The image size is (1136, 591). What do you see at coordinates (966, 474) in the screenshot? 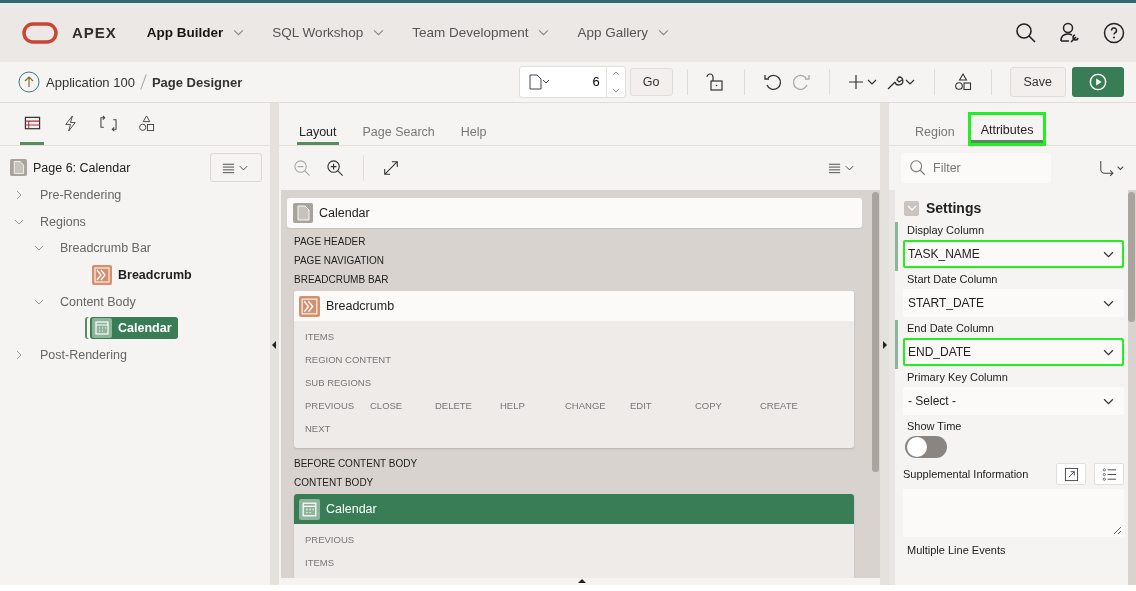
I see `field-label: Supplemental Information` at bounding box center [966, 474].